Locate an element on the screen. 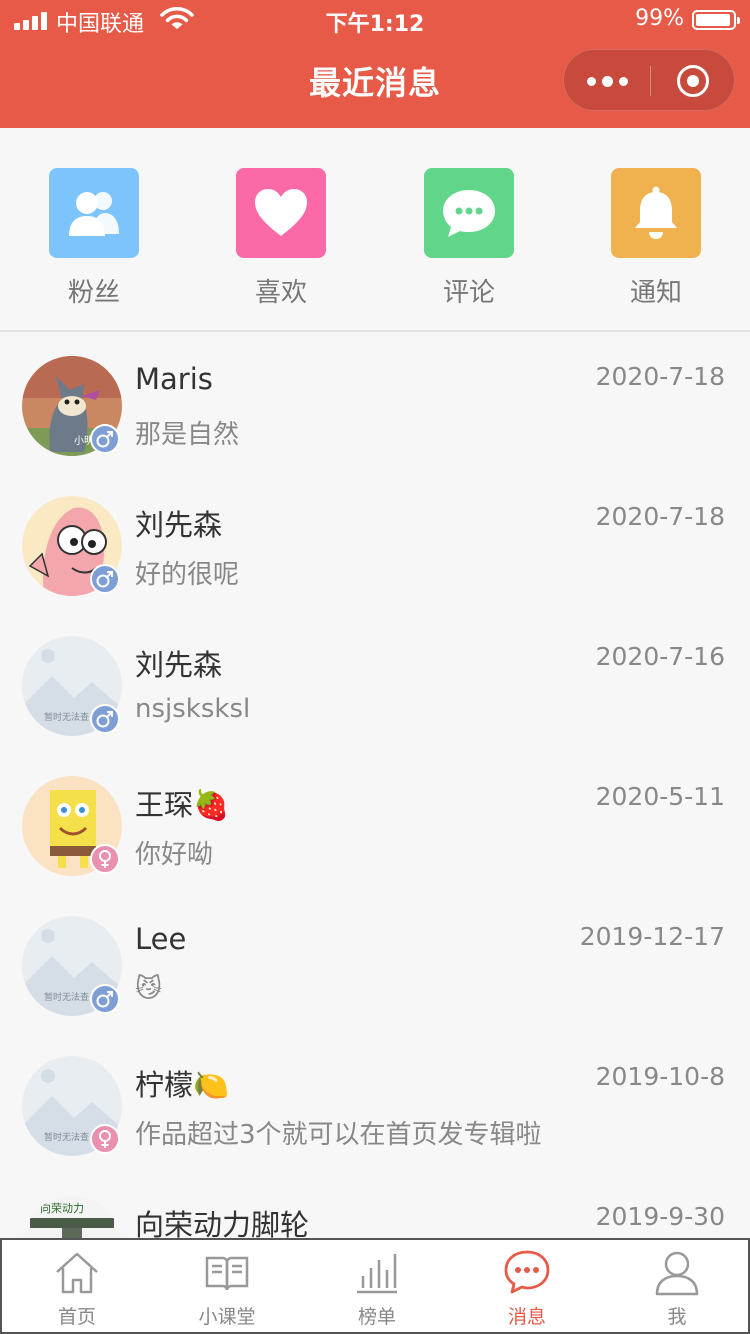  tab-label: 首页 is located at coordinates (76, 1317).